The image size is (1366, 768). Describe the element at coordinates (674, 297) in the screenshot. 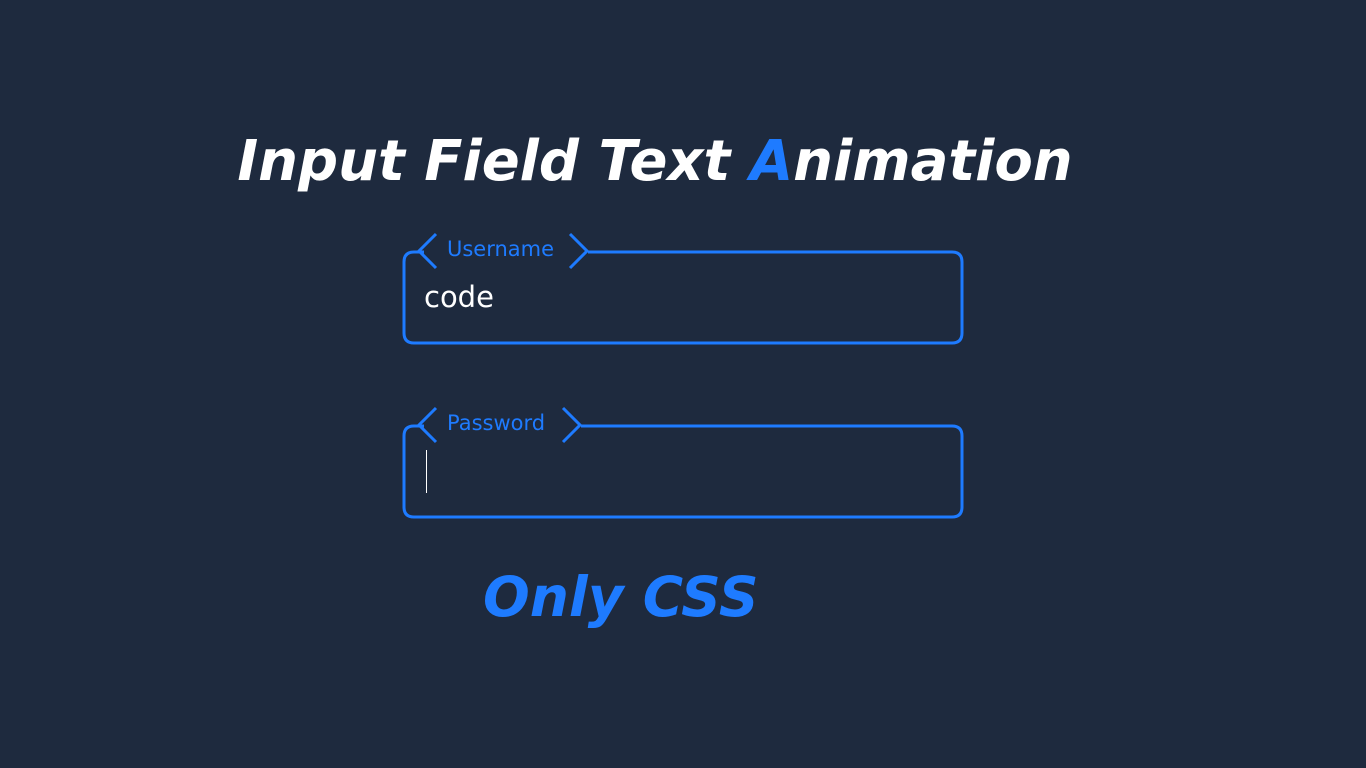

I see `username-input` at that location.